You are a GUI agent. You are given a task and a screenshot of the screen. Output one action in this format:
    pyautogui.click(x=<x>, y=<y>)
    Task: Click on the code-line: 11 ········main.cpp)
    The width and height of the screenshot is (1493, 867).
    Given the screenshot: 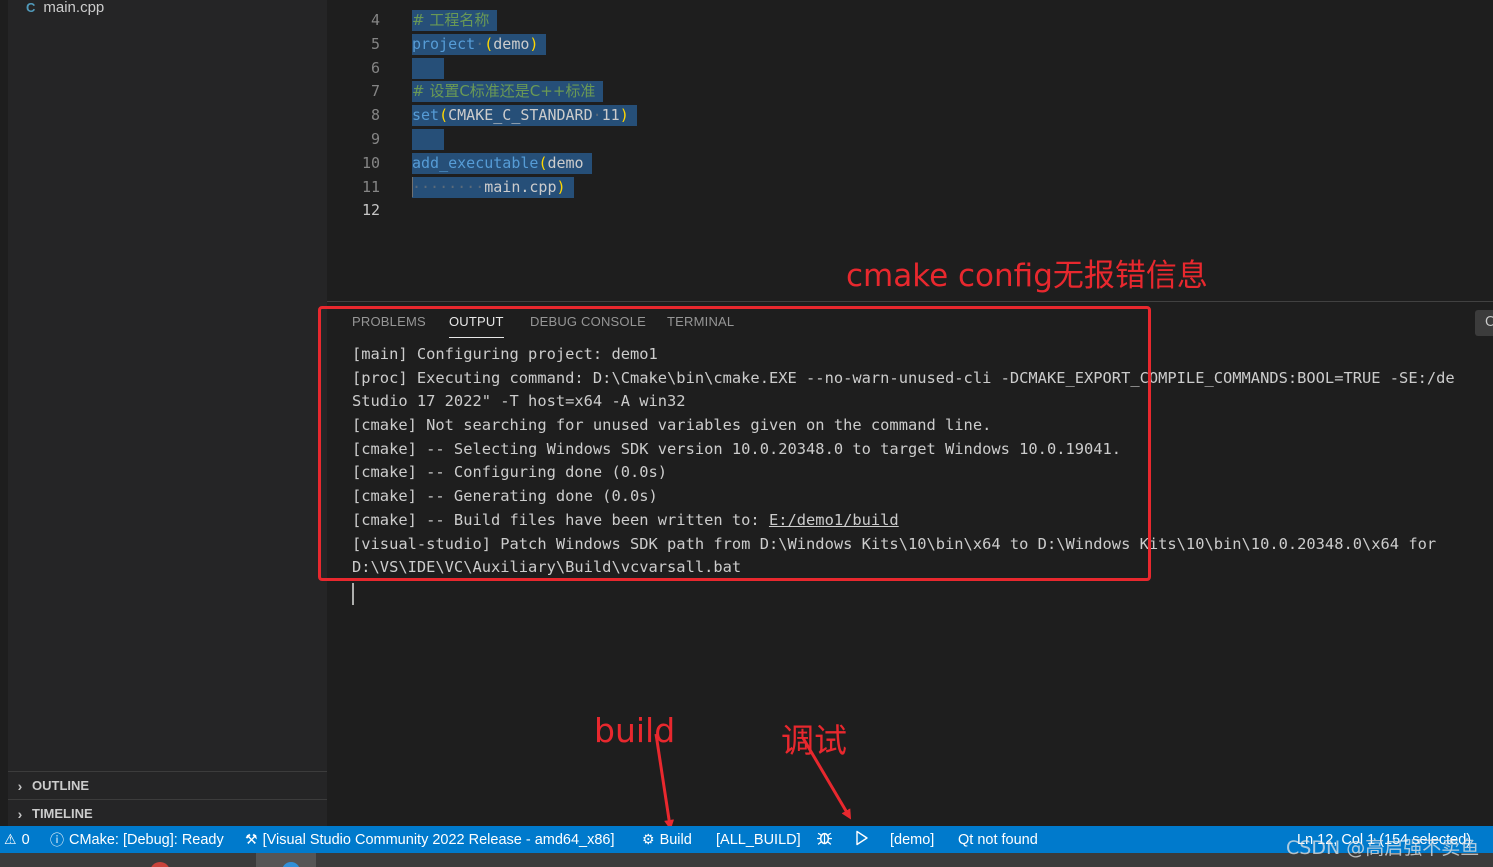 What is the action you would take?
    pyautogui.click(x=910, y=187)
    